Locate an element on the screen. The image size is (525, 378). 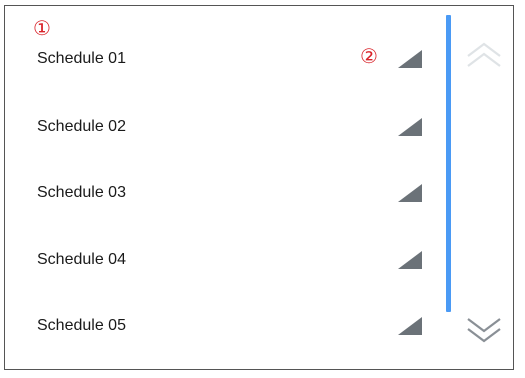
schedule-item: Schedule 04 is located at coordinates (224, 260).